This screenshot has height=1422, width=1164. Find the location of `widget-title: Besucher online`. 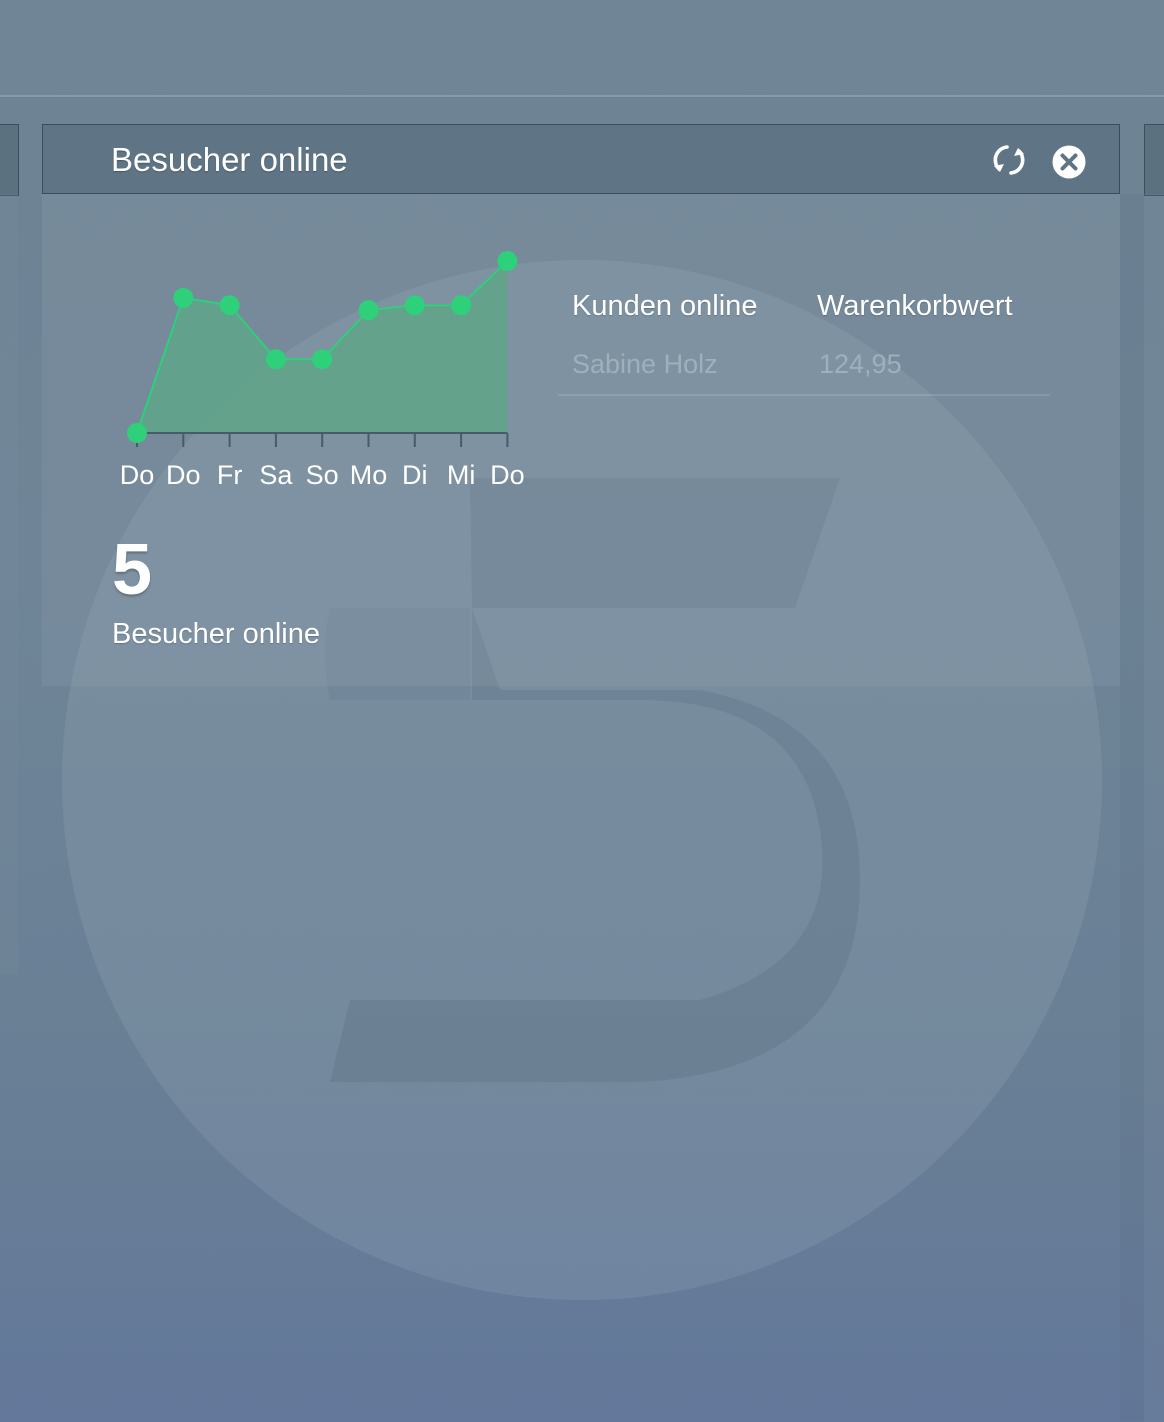

widget-title: Besucher online is located at coordinates (229, 159).